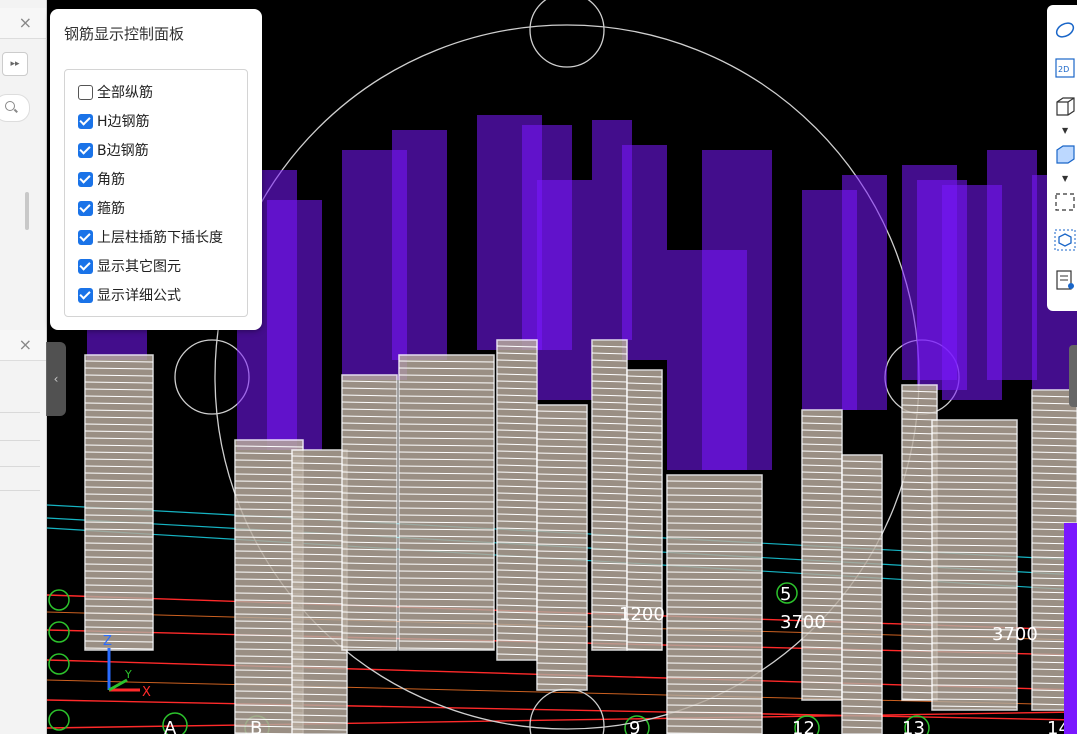 Image resolution: width=1077 pixels, height=734 pixels. What do you see at coordinates (785, 594) in the screenshot?
I see `grid-label: 5` at bounding box center [785, 594].